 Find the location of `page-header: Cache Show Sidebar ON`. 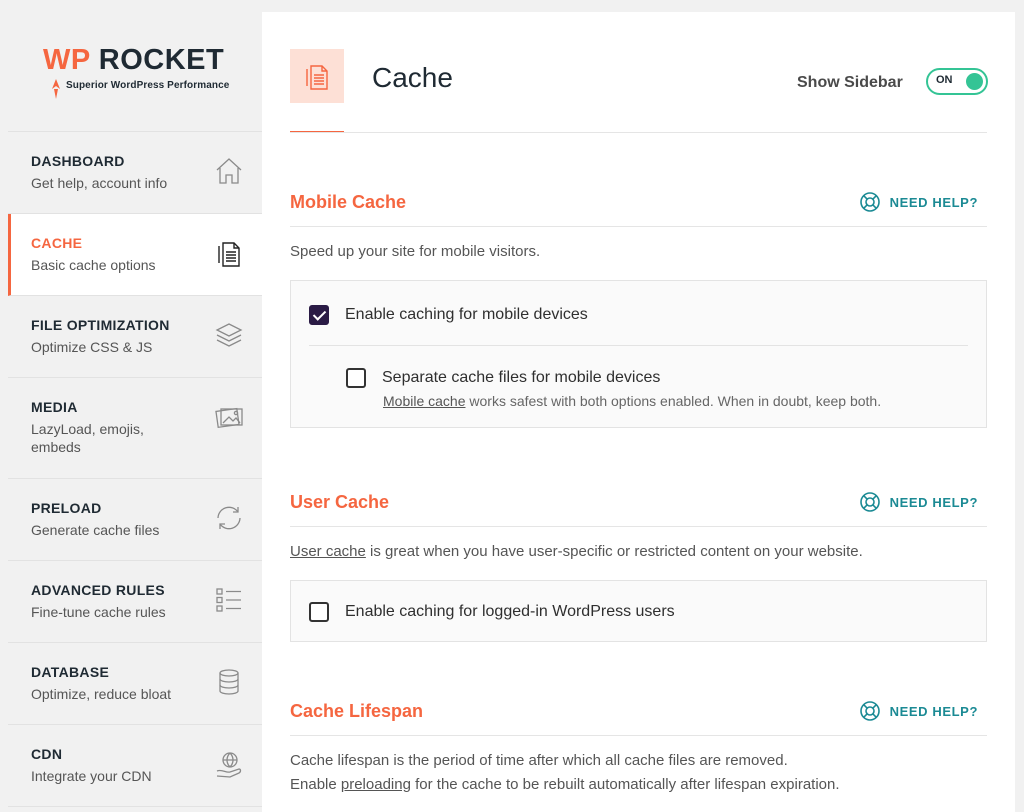

page-header: Cache Show Sidebar ON is located at coordinates (638, 72).